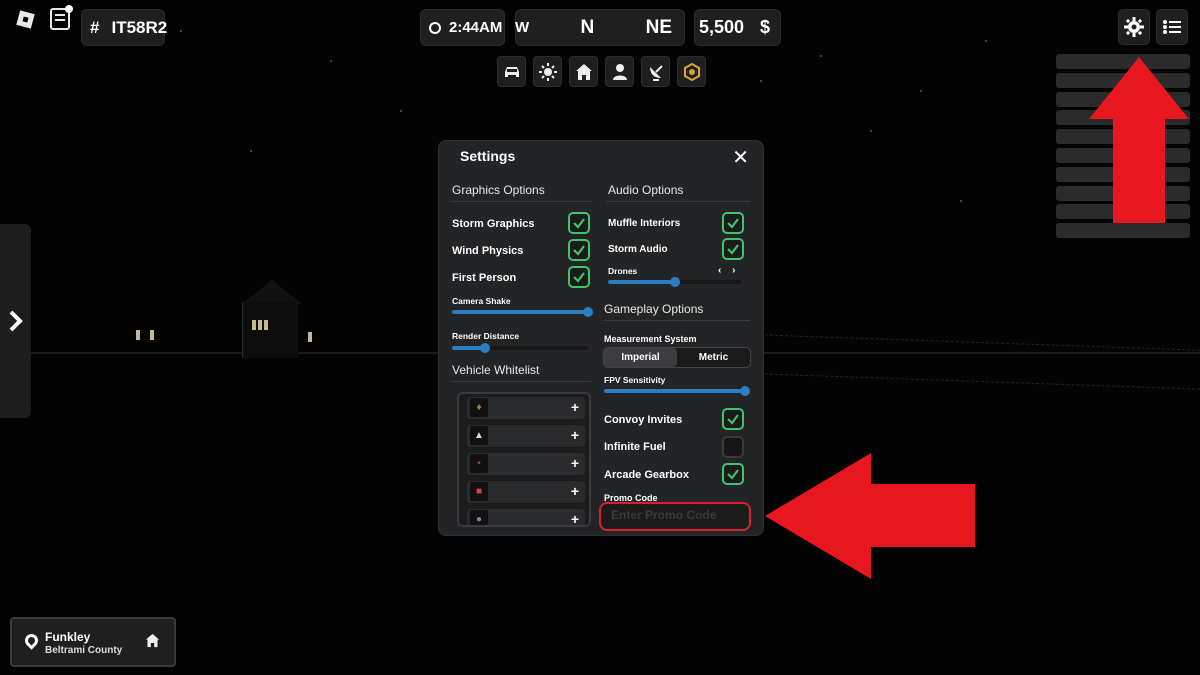 The width and height of the screenshot is (1200, 675). What do you see at coordinates (722, 27) in the screenshot?
I see `money-amount: 5,500` at bounding box center [722, 27].